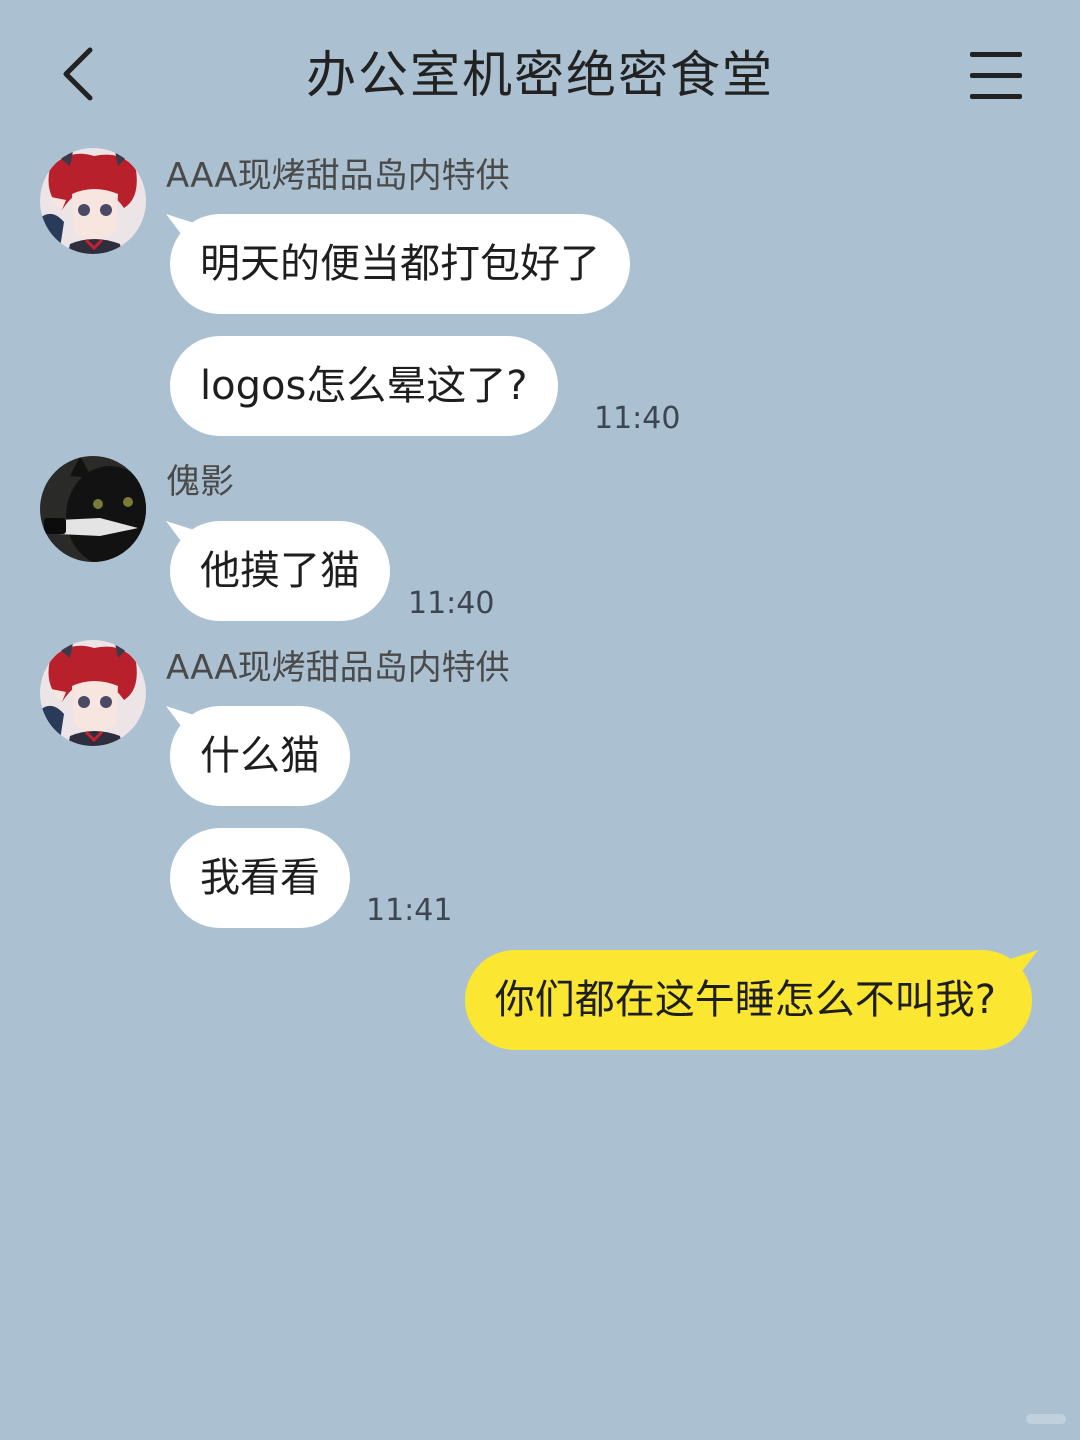 This screenshot has height=1440, width=1080. I want to click on sender-name: 傀影, so click(200, 482).